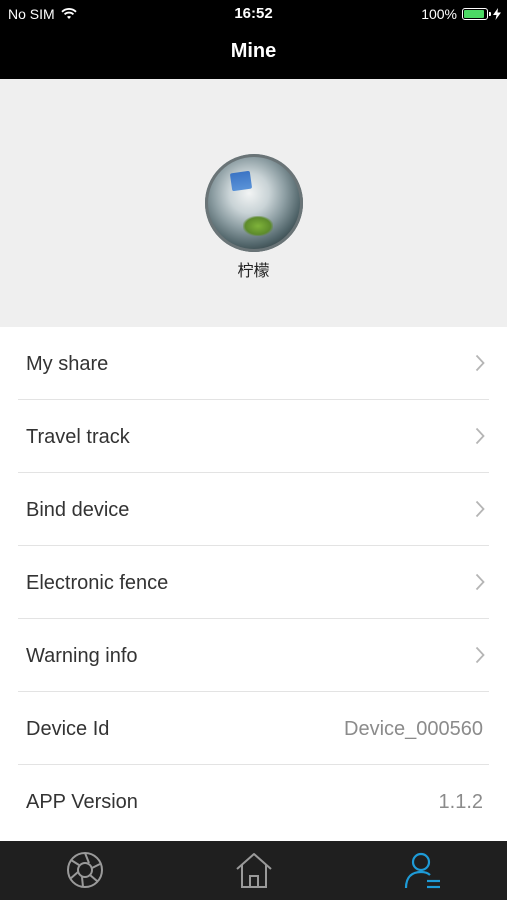  I want to click on status-right: 100%, so click(461, 14).